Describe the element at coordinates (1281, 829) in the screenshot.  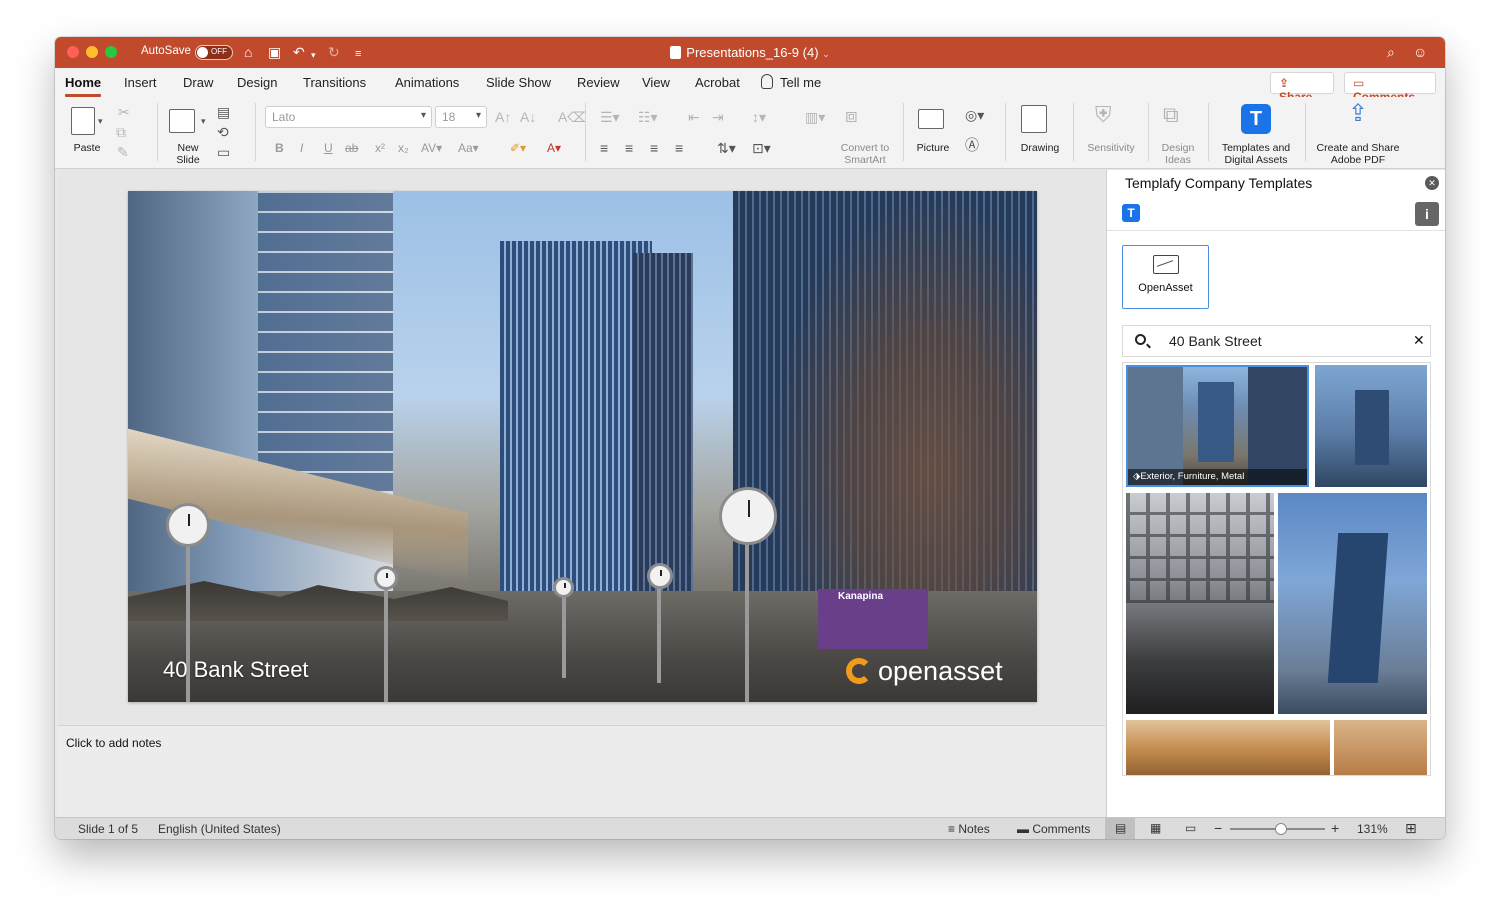
I see `zoom-slider-handle` at that location.